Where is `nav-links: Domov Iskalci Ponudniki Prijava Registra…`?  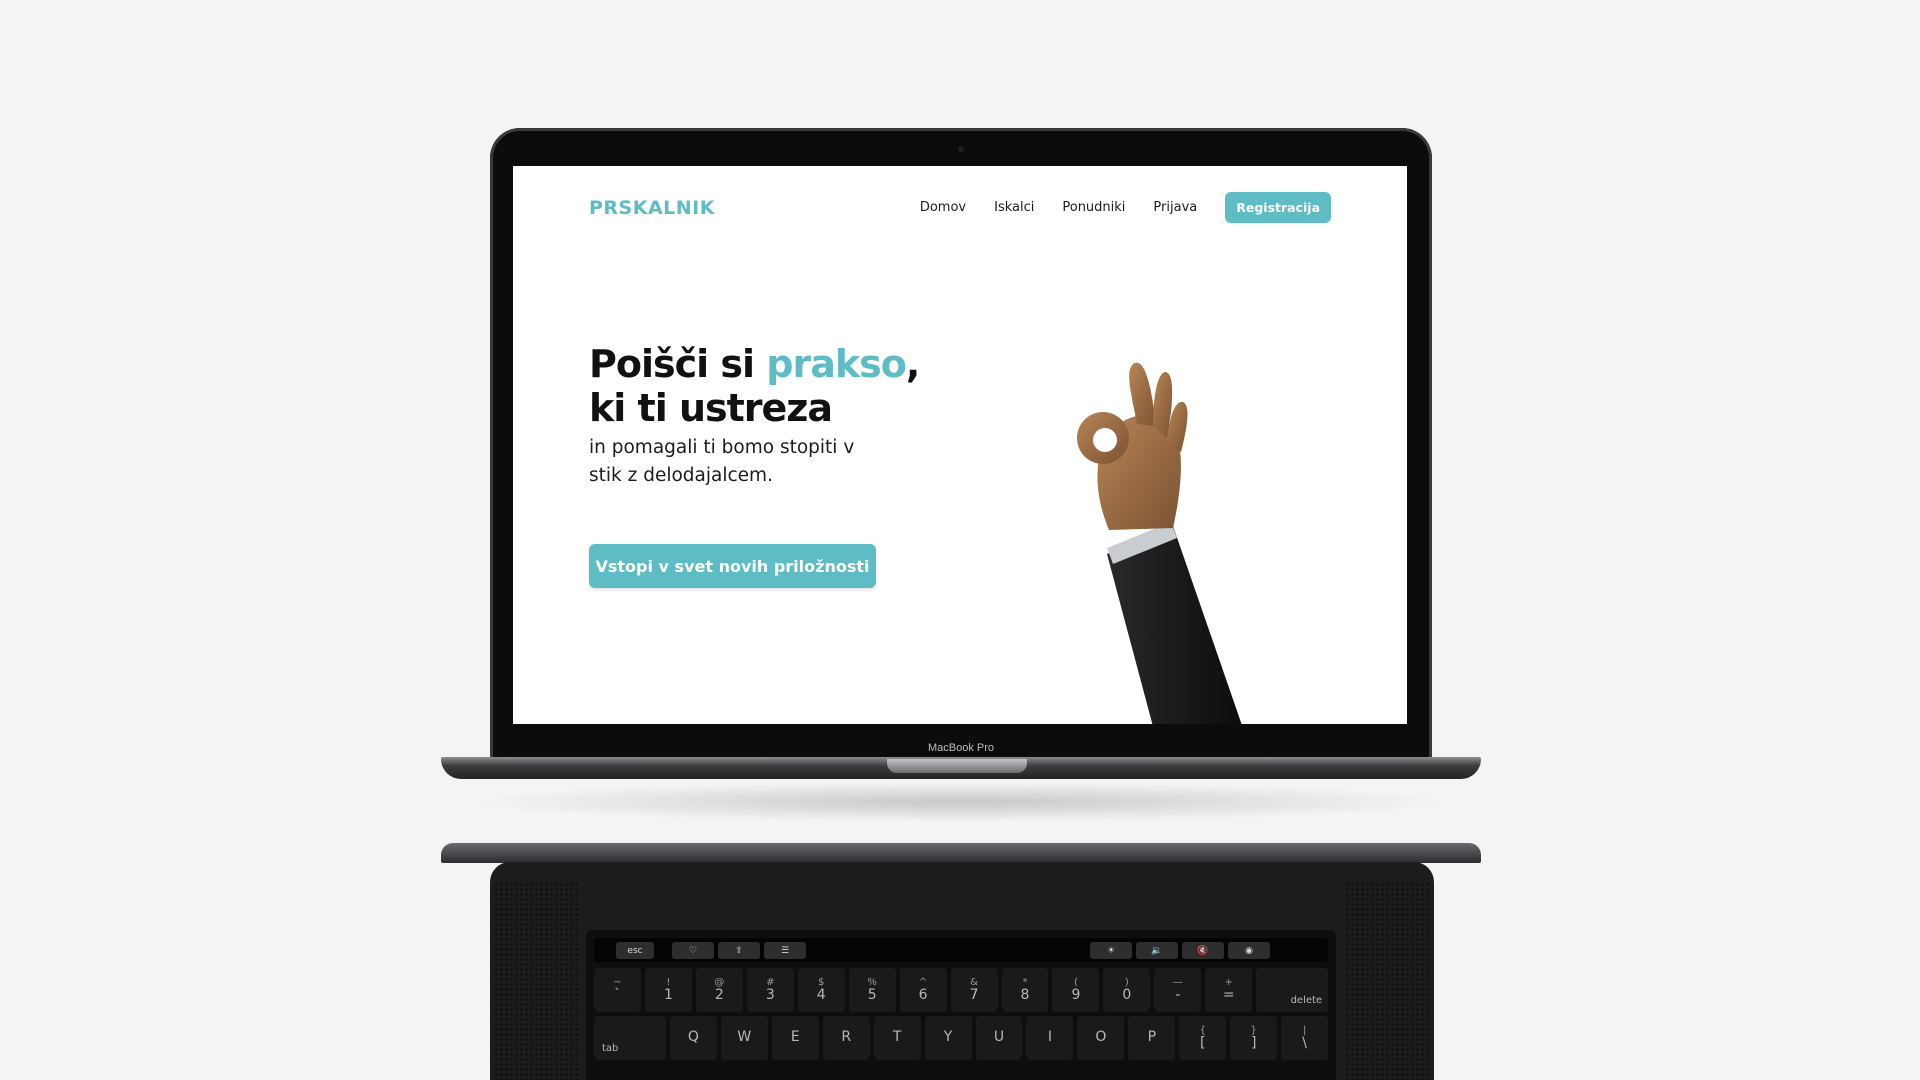
nav-links: Domov Iskalci Ponudniki Prijava Registra… is located at coordinates (1125, 207).